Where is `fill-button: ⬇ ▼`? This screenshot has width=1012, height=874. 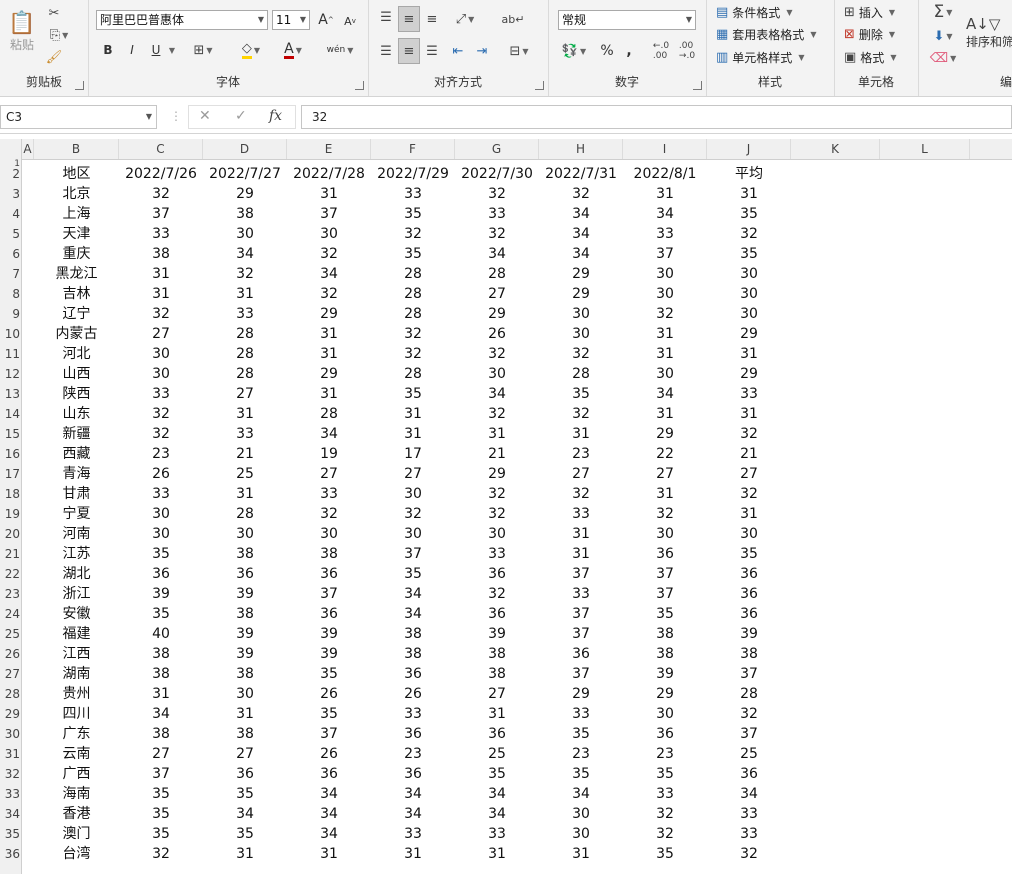 fill-button: ⬇ ▼ is located at coordinates (943, 36).